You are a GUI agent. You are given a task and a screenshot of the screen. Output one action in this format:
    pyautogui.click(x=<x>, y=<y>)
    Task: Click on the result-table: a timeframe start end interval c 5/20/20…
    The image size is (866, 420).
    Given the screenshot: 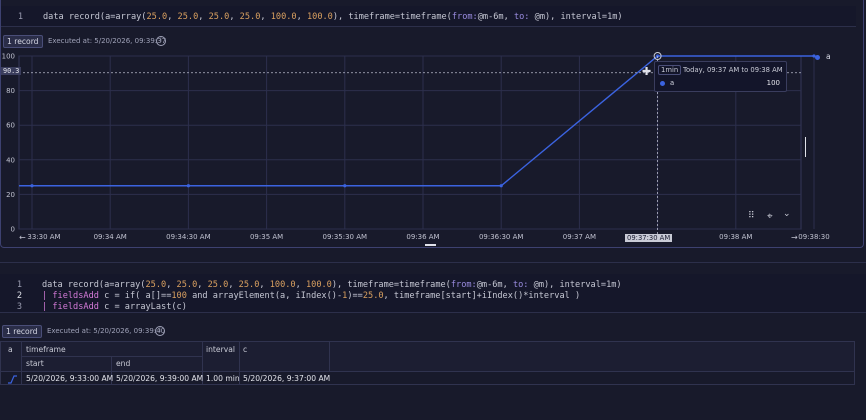 What is the action you would take?
    pyautogui.click(x=427, y=363)
    